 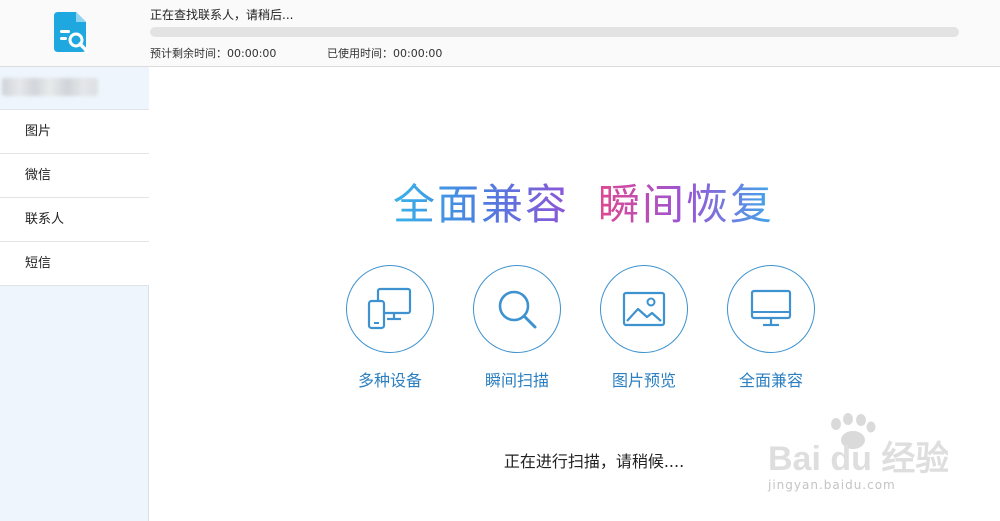 I want to click on sidebar-item-contacts: 联系人, so click(x=74, y=220).